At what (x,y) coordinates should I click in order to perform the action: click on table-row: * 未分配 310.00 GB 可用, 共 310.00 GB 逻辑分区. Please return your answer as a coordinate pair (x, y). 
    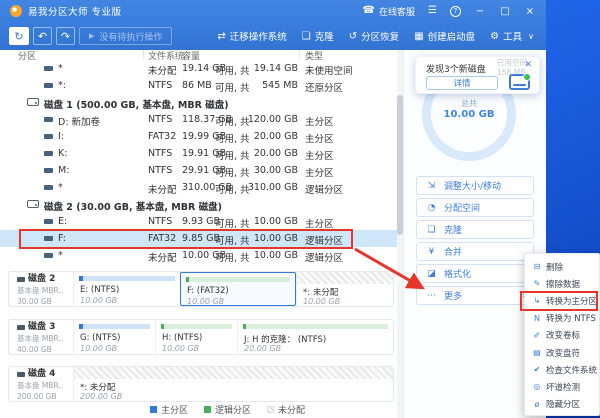
    Looking at the image, I should click on (198, 187).